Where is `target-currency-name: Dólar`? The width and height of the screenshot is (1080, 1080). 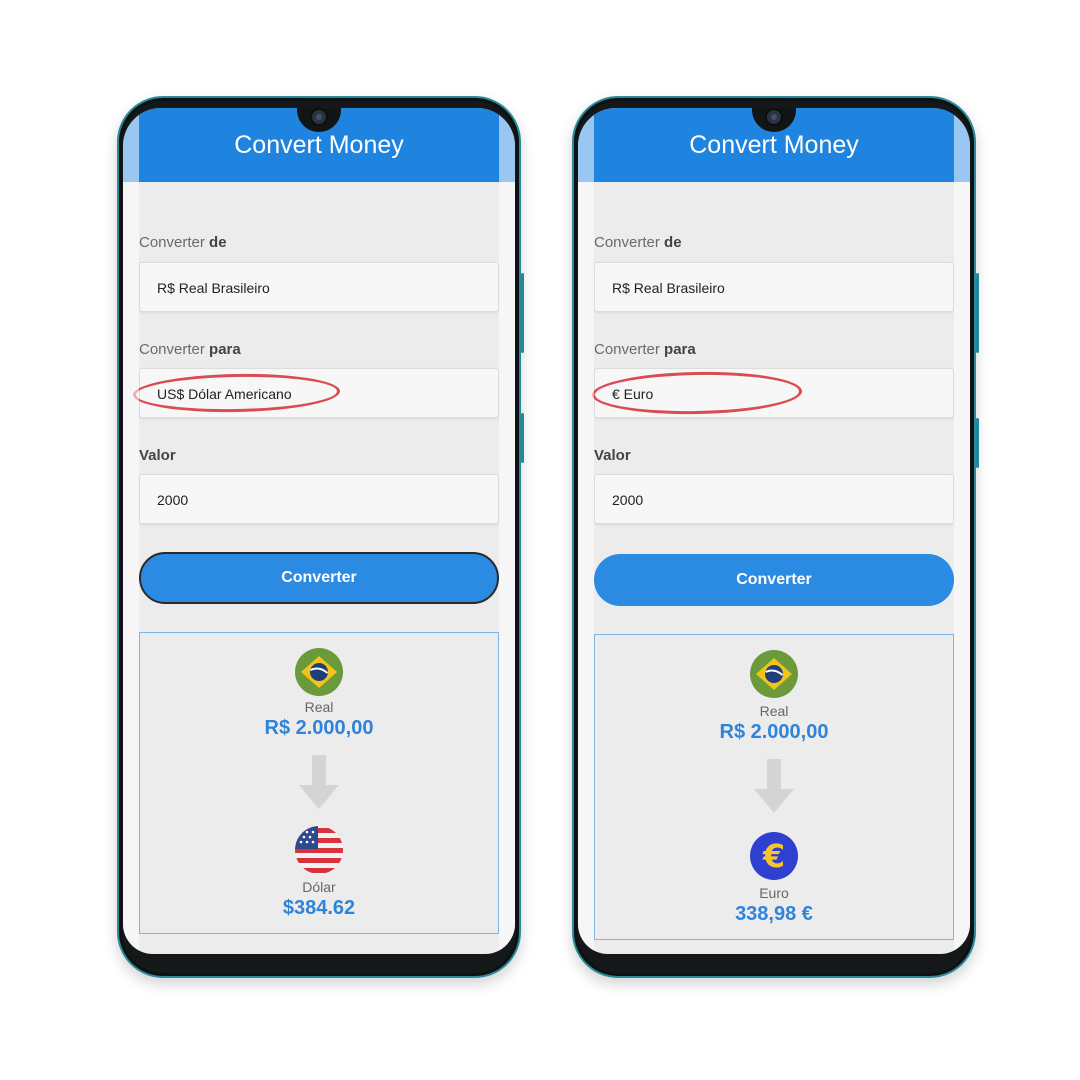 target-currency-name: Dólar is located at coordinates (319, 887).